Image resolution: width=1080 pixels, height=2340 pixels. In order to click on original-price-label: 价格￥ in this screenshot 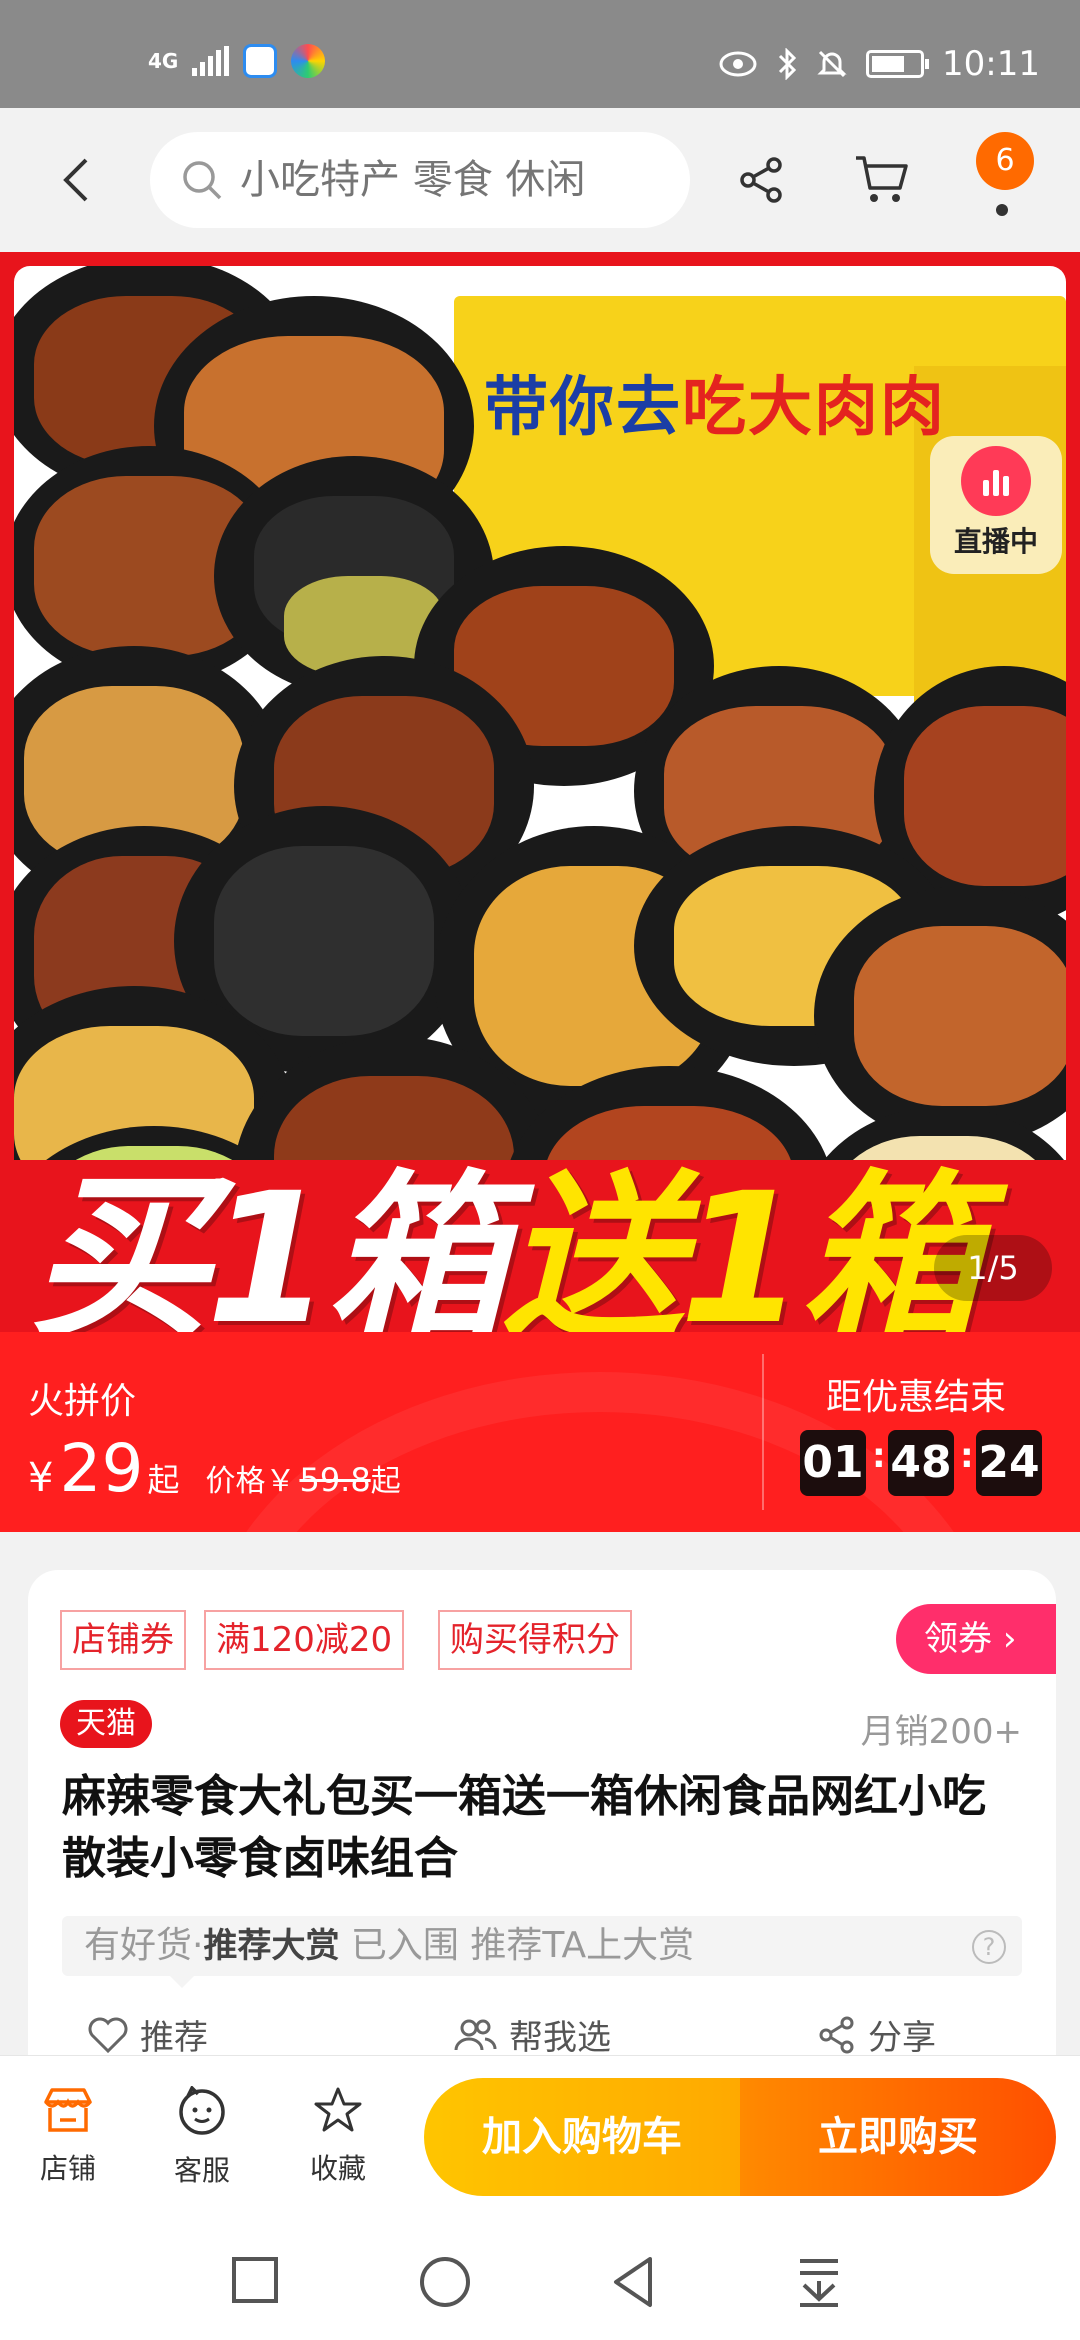, I will do `click(250, 1481)`.